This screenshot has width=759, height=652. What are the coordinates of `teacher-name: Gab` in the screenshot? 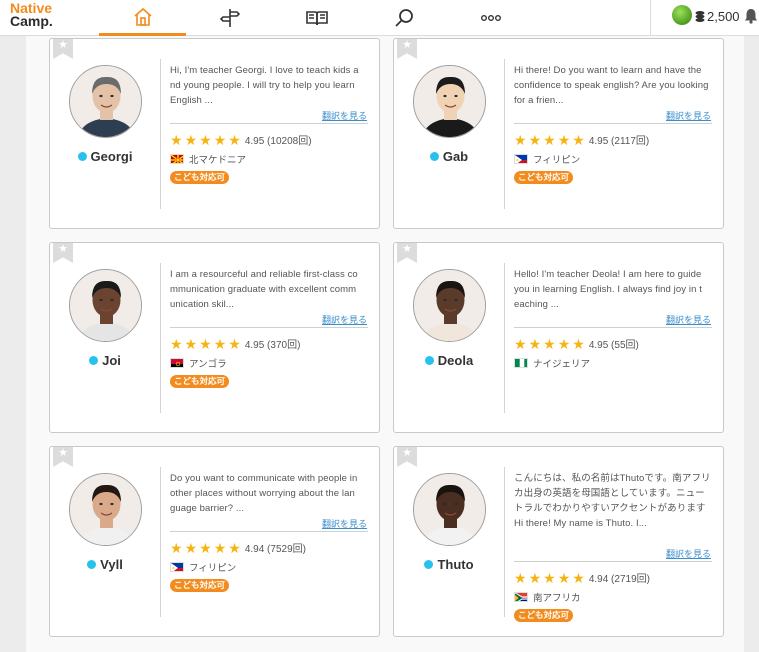 It's located at (449, 156).